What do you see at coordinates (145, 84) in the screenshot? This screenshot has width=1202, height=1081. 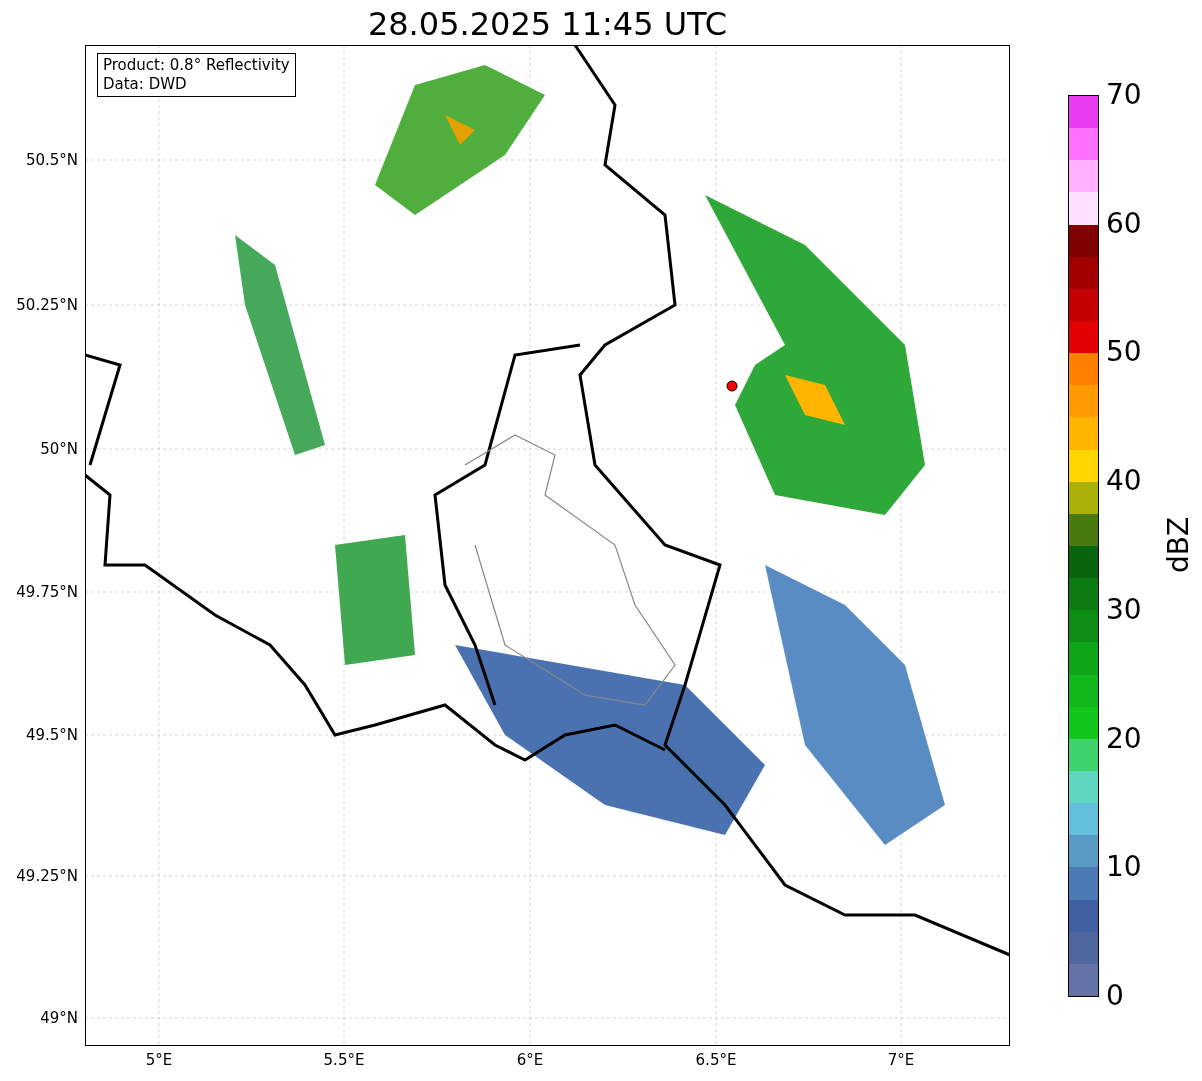 I see `legend-text: Data: DWD` at bounding box center [145, 84].